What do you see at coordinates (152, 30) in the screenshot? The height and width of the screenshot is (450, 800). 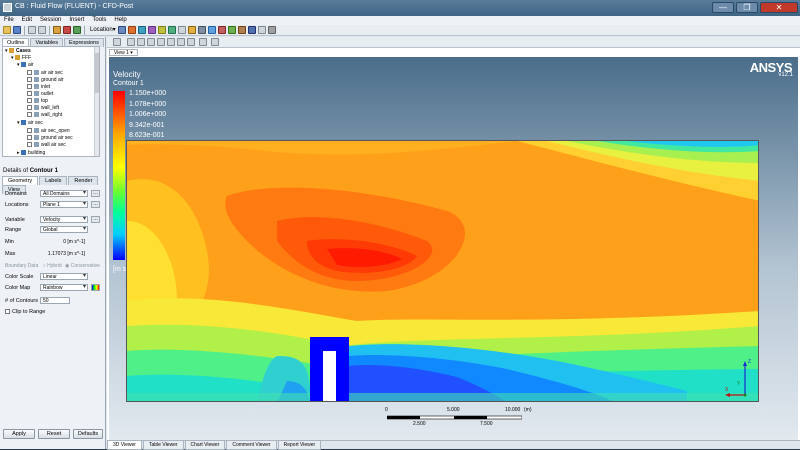 I see `particle-track-icon` at bounding box center [152, 30].